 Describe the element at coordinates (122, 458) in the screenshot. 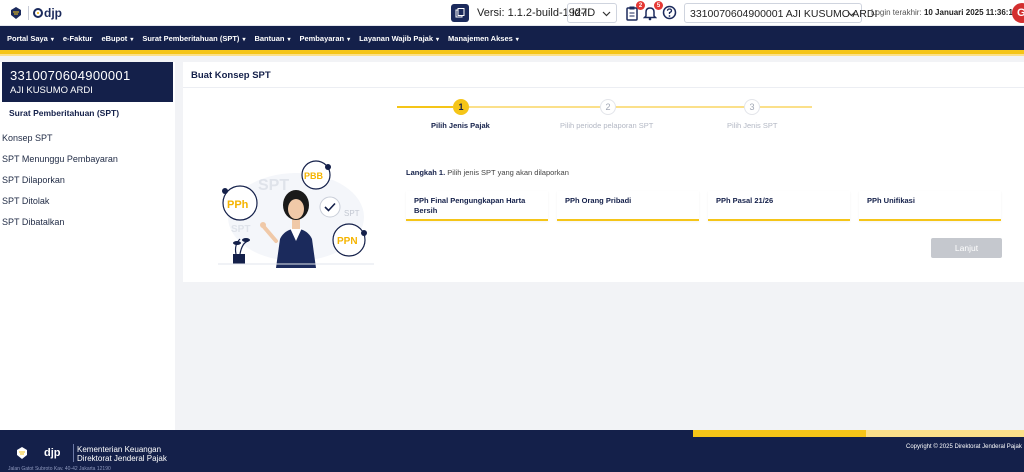

I see `footer-directorate: Direktorat Jenderal Pajak` at that location.